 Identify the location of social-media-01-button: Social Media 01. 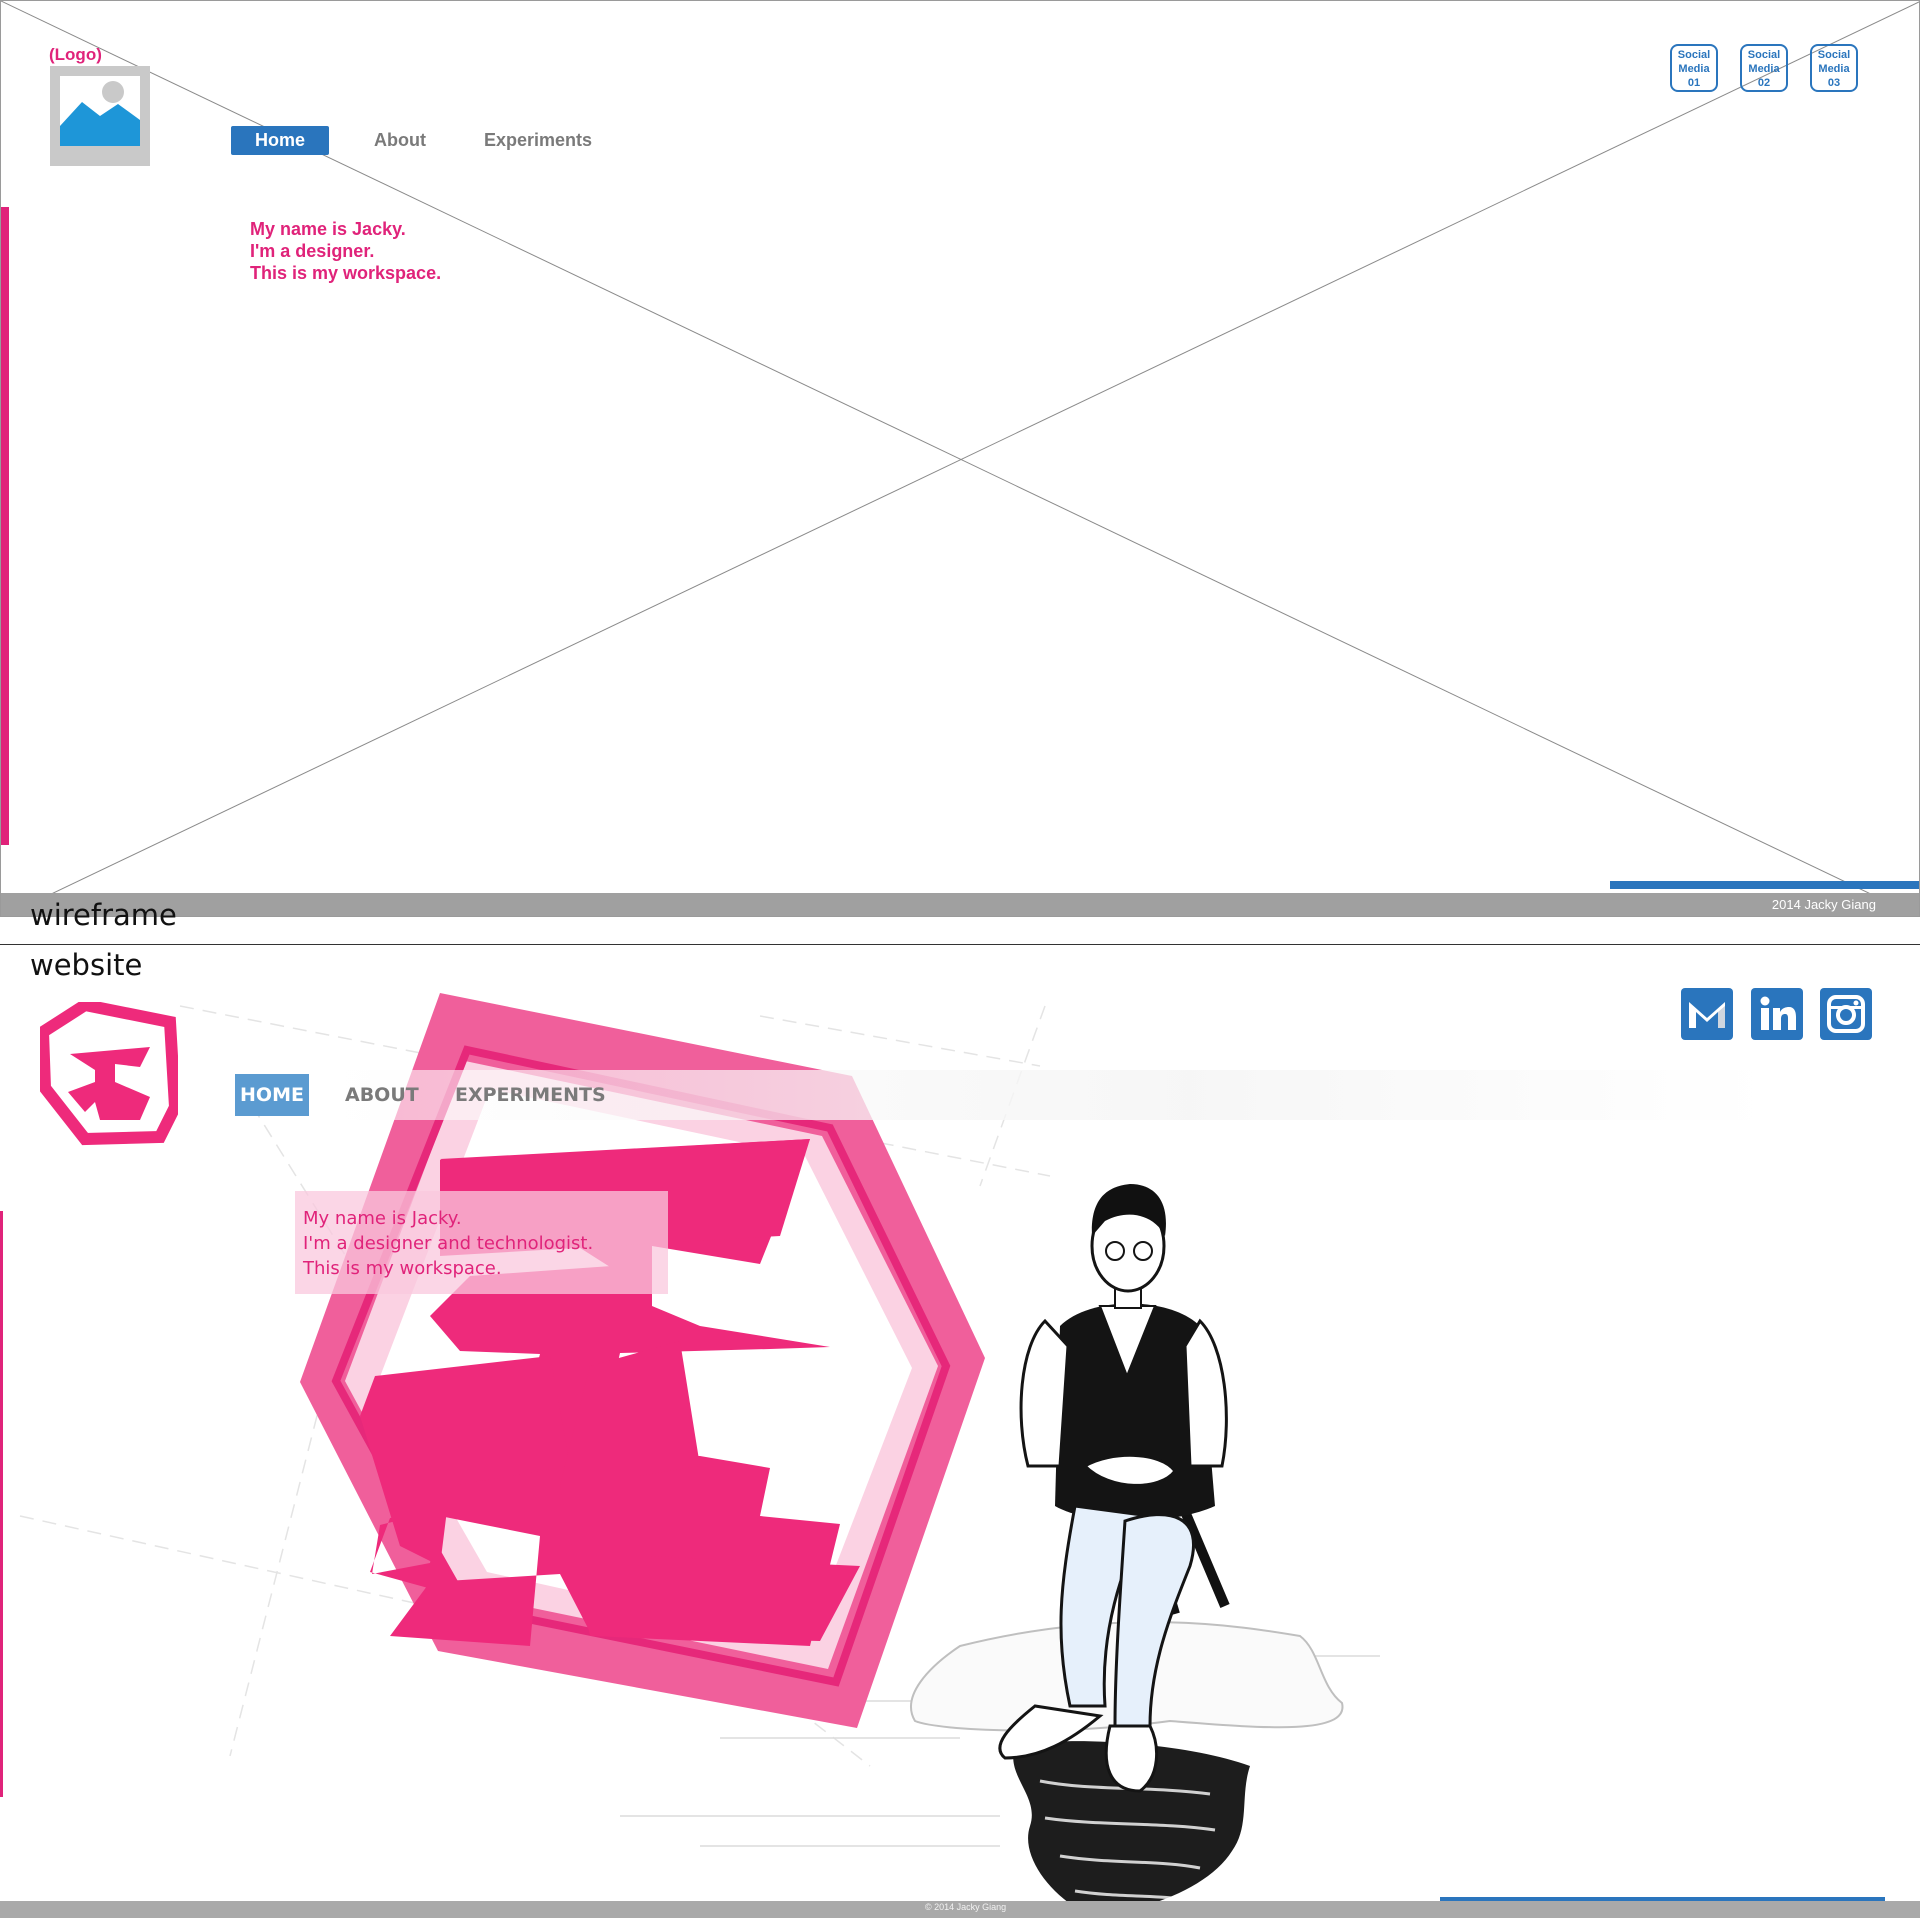
(1694, 68).